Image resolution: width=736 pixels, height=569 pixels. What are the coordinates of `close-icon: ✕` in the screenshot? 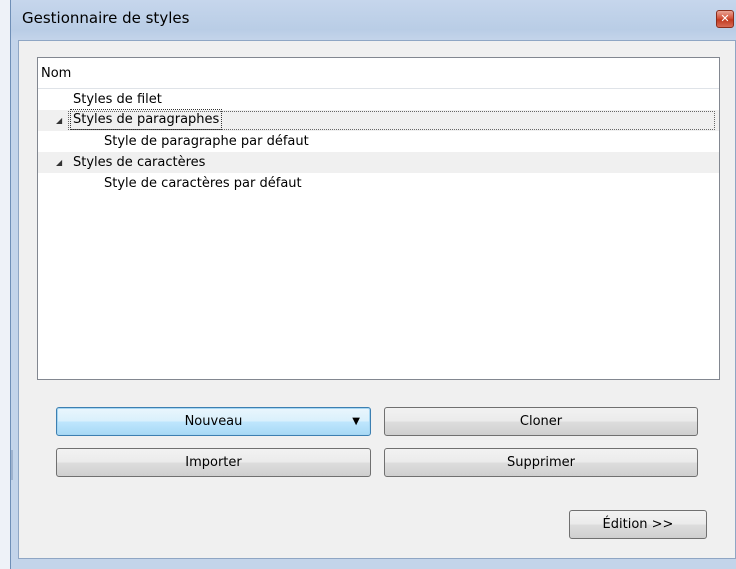 It's located at (725, 18).